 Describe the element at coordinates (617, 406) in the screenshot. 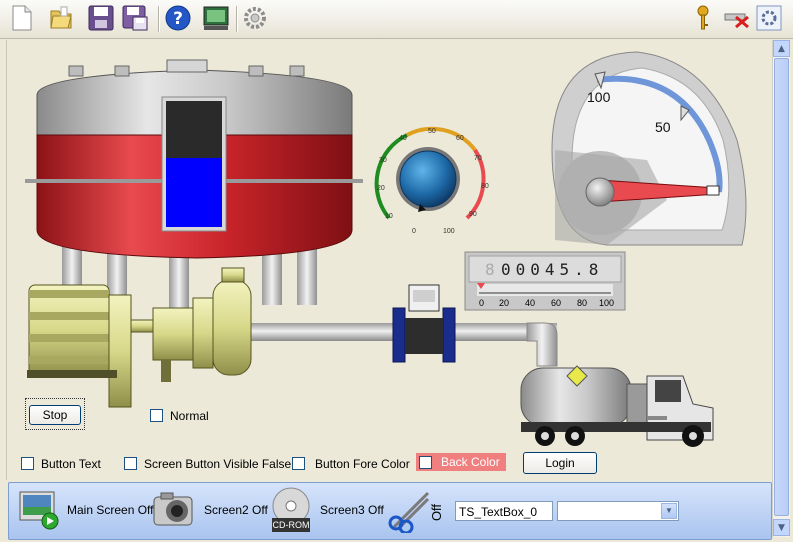

I see `tanker-truck` at that location.